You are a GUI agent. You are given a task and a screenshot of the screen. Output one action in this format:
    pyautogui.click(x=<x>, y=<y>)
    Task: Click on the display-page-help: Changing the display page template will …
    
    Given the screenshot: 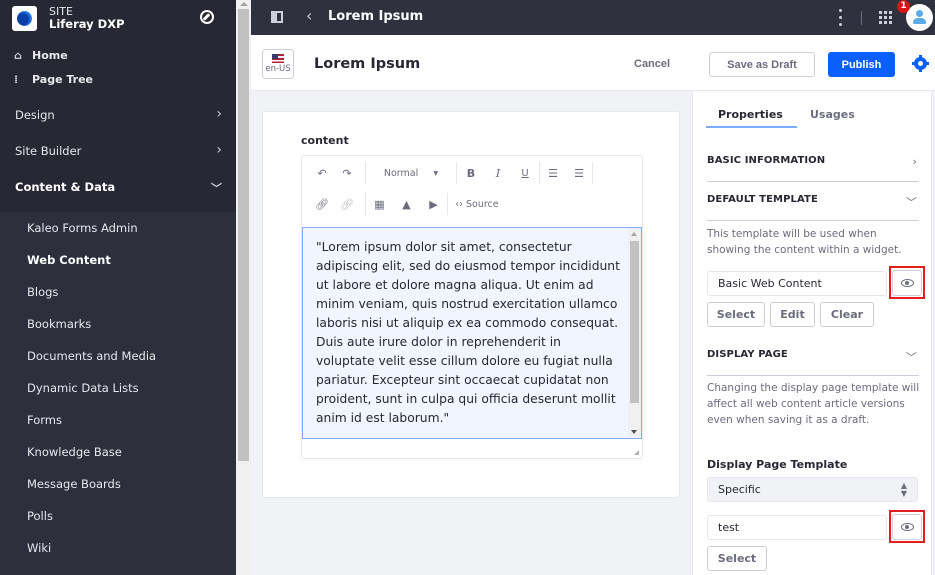 What is the action you would take?
    pyautogui.click(x=813, y=404)
    